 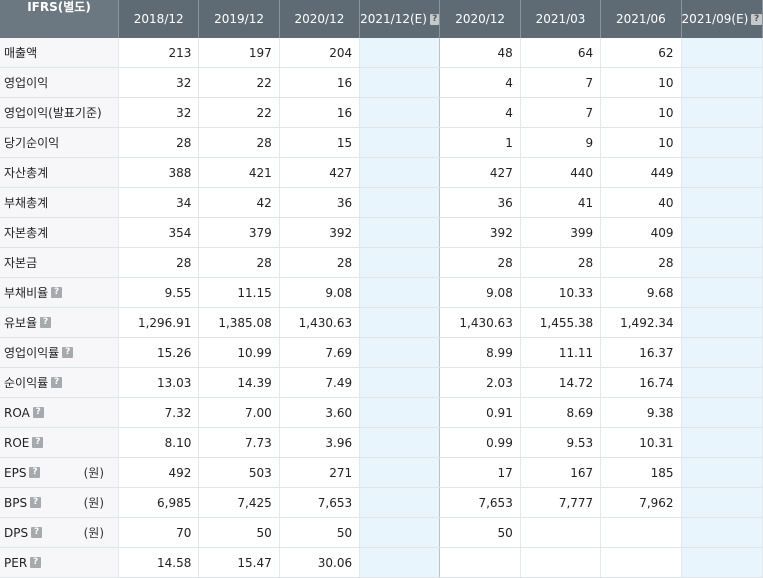 What do you see at coordinates (641, 322) in the screenshot?
I see `value-cell: 1,492.34` at bounding box center [641, 322].